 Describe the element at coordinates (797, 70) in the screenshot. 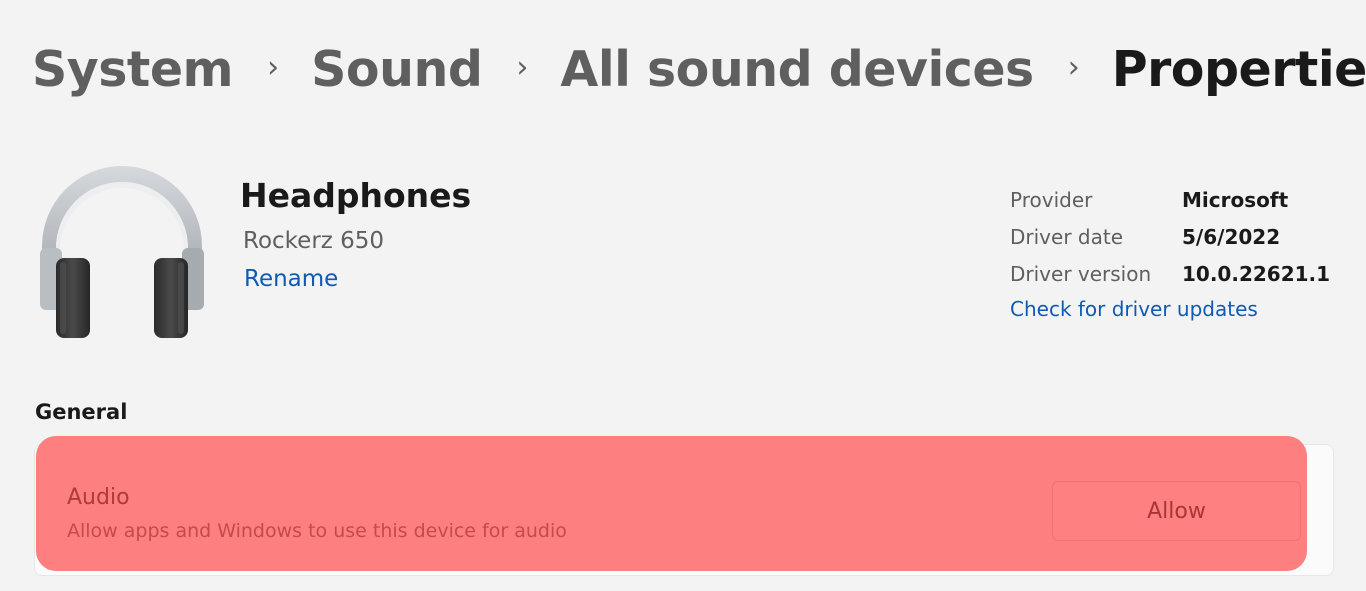

I see `breadcrumb-item-all-sound-devices: All sound devices` at that location.